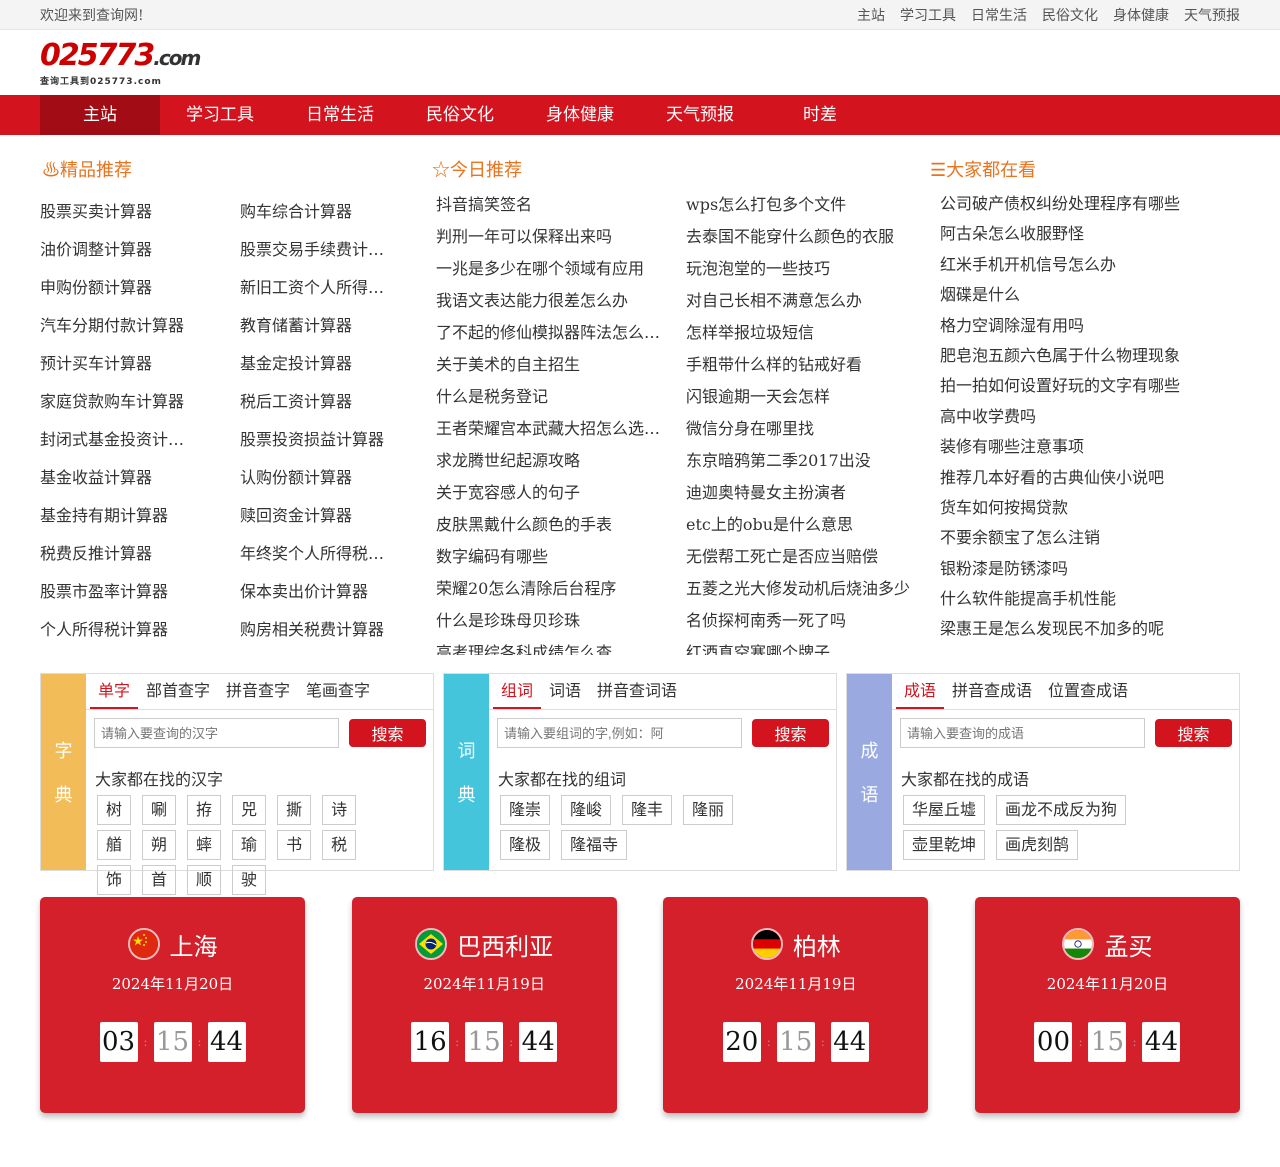  I want to click on featured-link: 汽车分期付款计算器, so click(112, 325).